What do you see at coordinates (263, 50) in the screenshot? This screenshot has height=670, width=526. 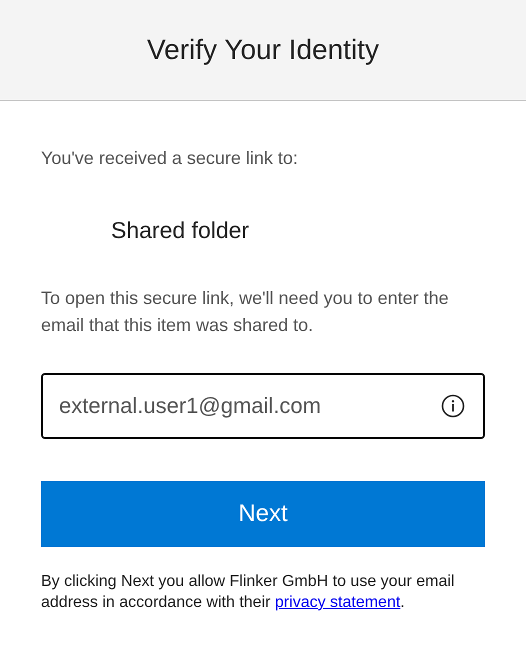 I see `page-title: Verify Your Identity` at bounding box center [263, 50].